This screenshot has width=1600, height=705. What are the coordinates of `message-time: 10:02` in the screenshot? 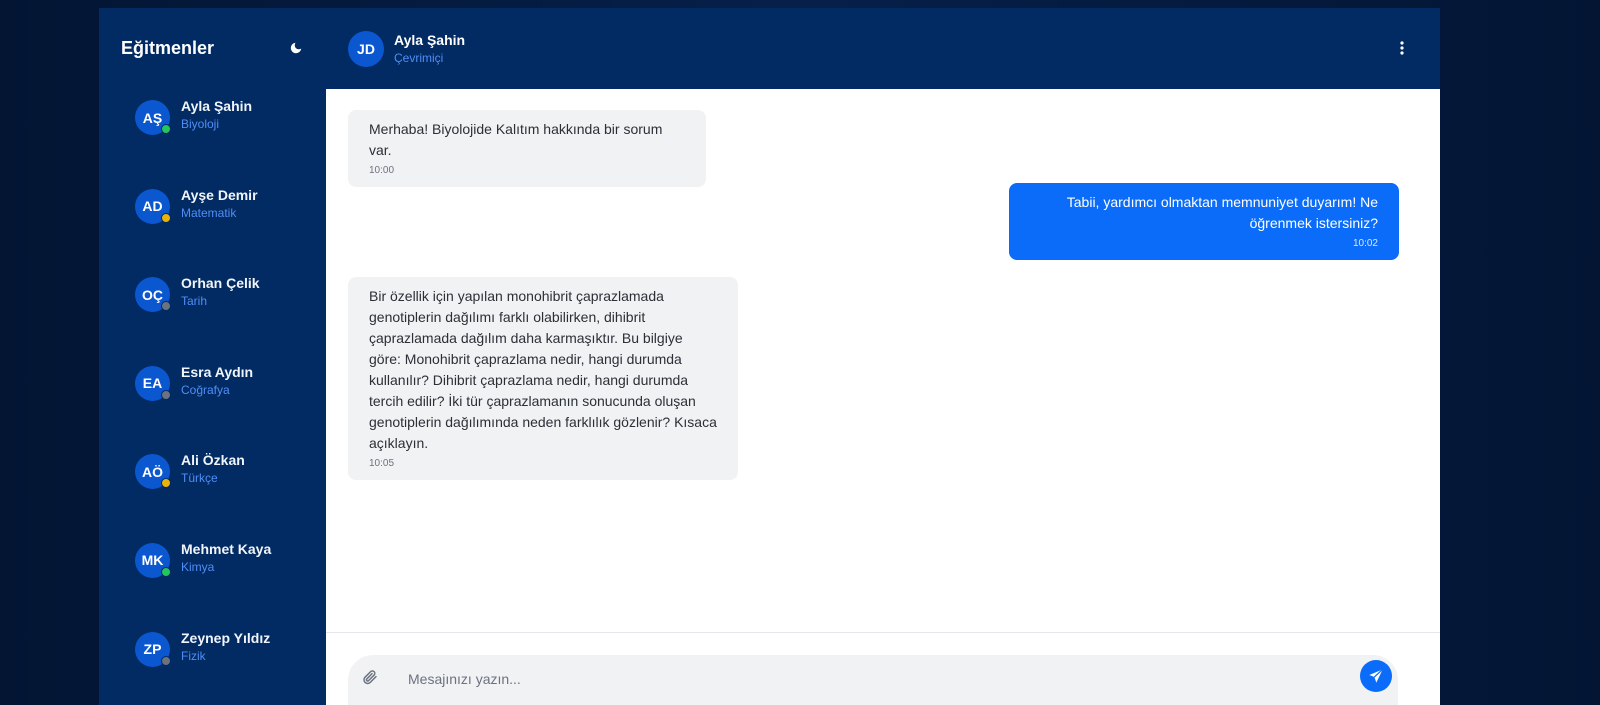 It's located at (1365, 243).